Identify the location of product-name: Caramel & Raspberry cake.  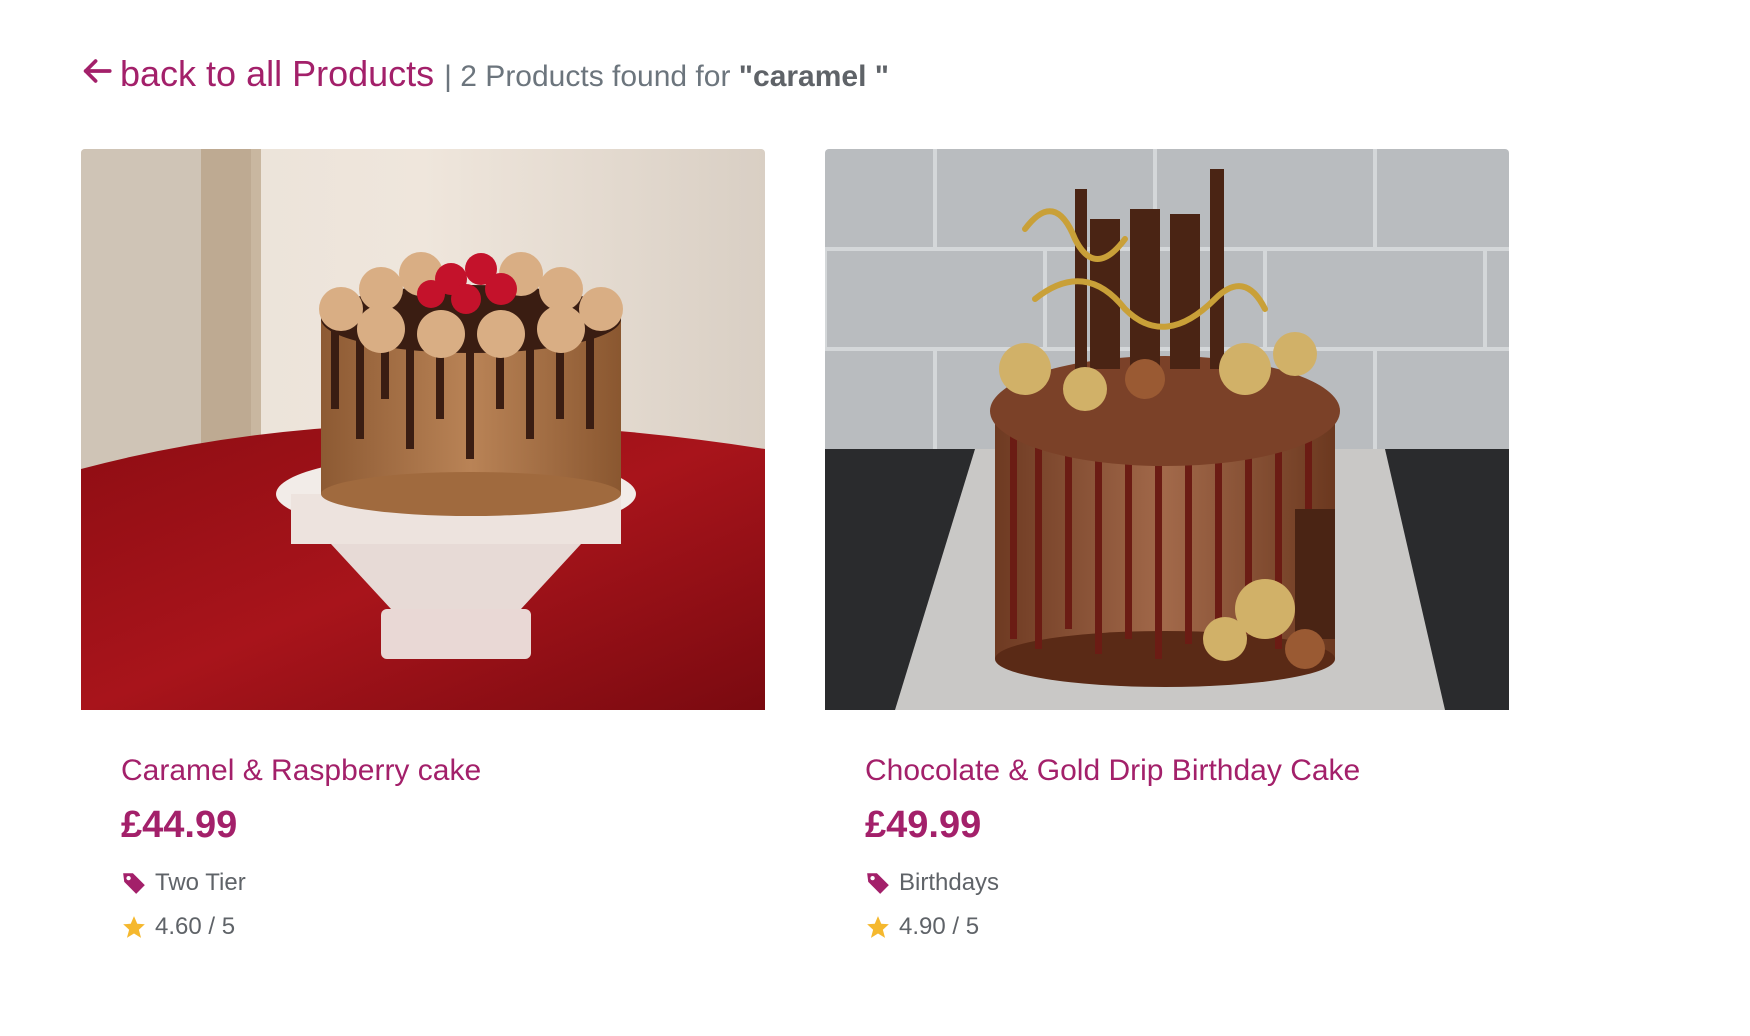
(443, 771).